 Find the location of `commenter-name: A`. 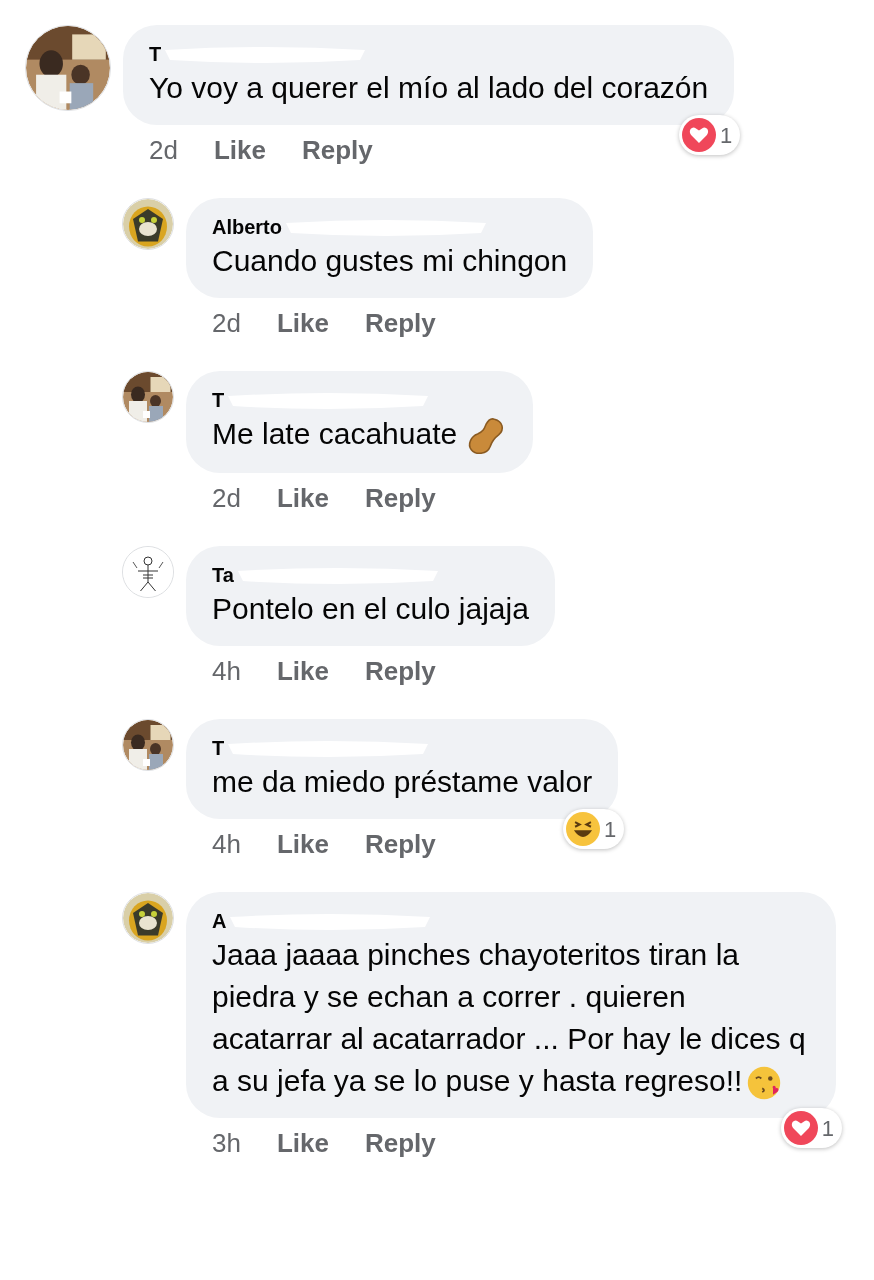

commenter-name: A is located at coordinates (219, 921).